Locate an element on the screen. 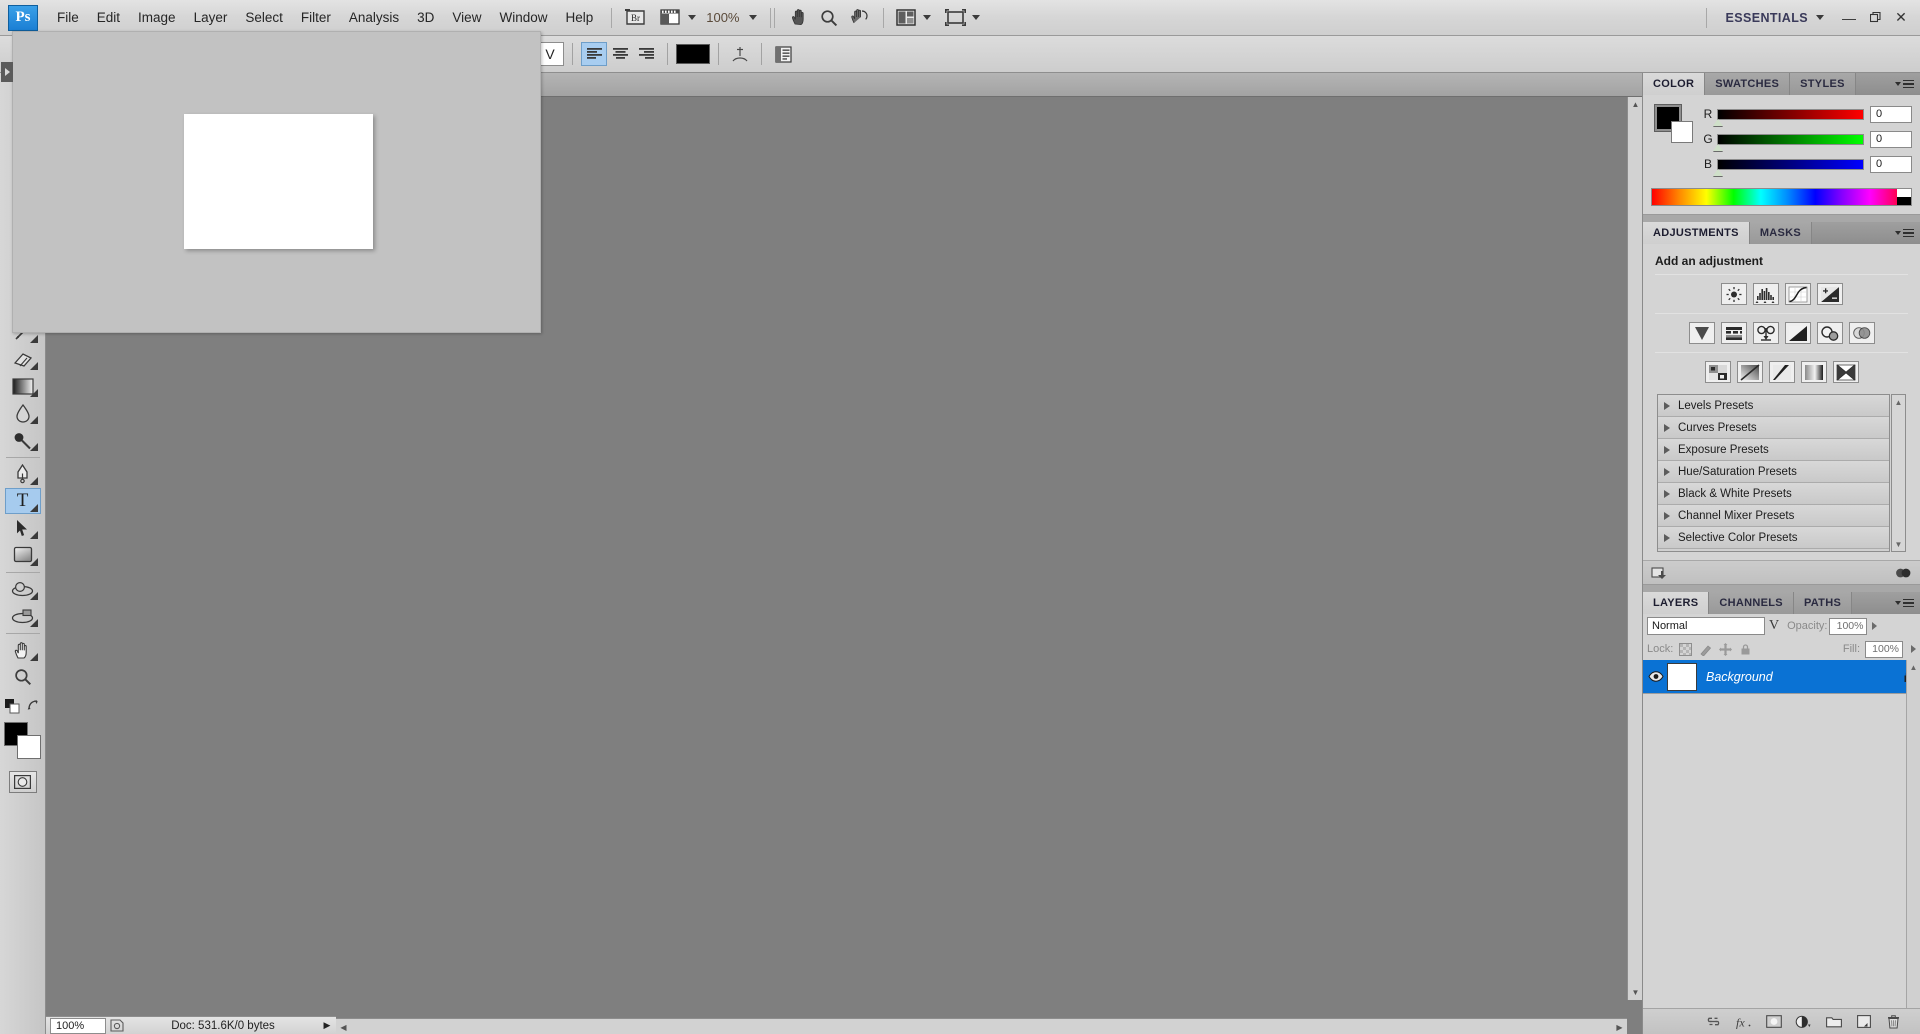 The image size is (1920, 1034). tab-adjustments: ADJUSTMENTS is located at coordinates (1696, 233).